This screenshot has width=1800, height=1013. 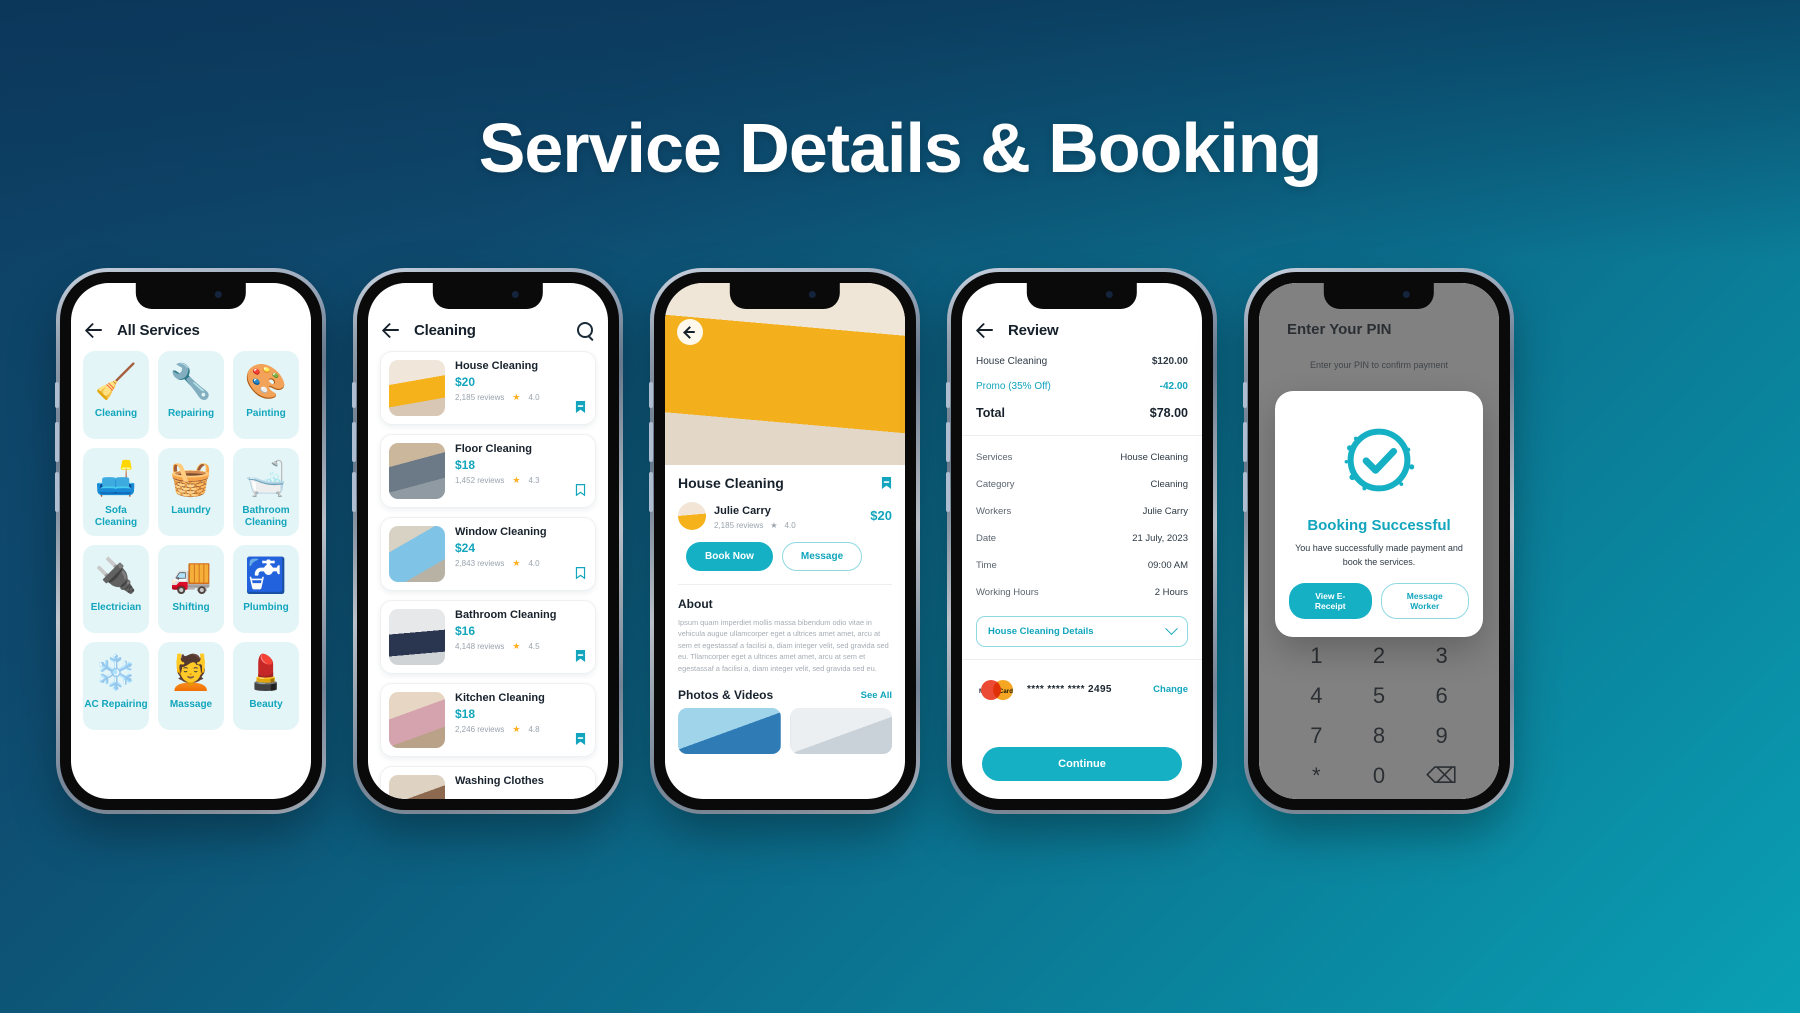 I want to click on detail-label: Time, so click(x=986, y=565).